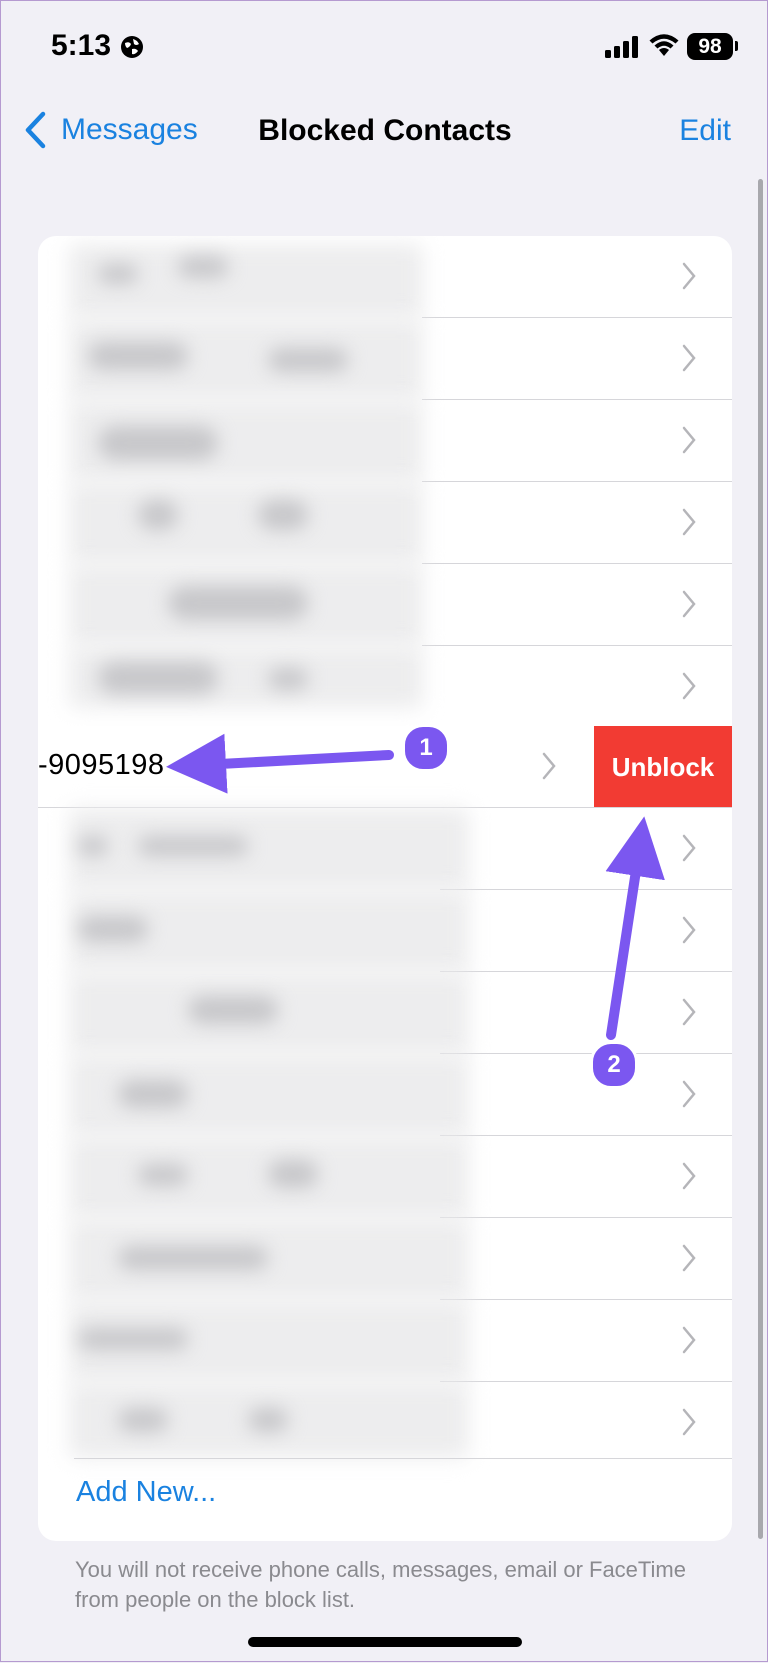 This screenshot has width=768, height=1663. What do you see at coordinates (621, 47) in the screenshot?
I see `cellular-signal-icon` at bounding box center [621, 47].